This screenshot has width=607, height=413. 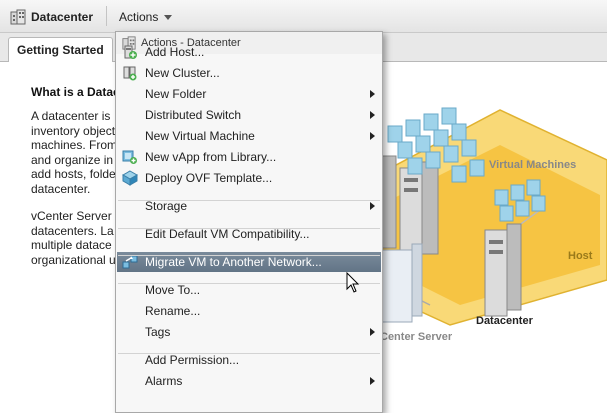 What do you see at coordinates (75, 92) in the screenshot?
I see `section-heading: What is a Datac` at bounding box center [75, 92].